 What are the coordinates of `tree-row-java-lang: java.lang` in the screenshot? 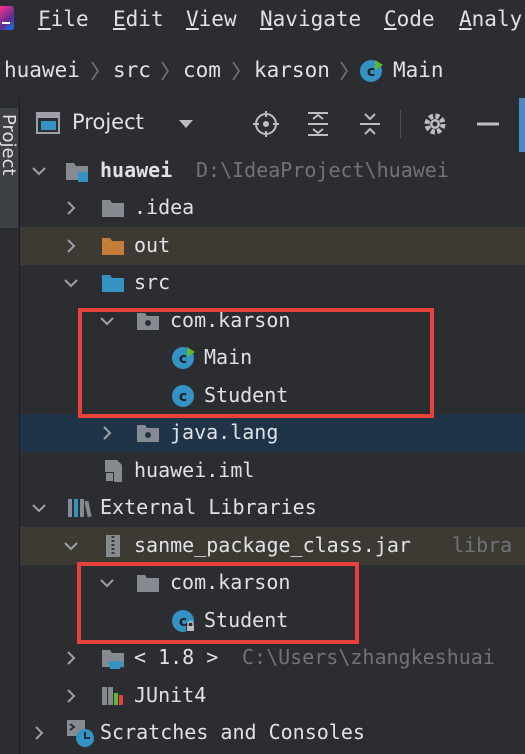 It's located at (272, 433).